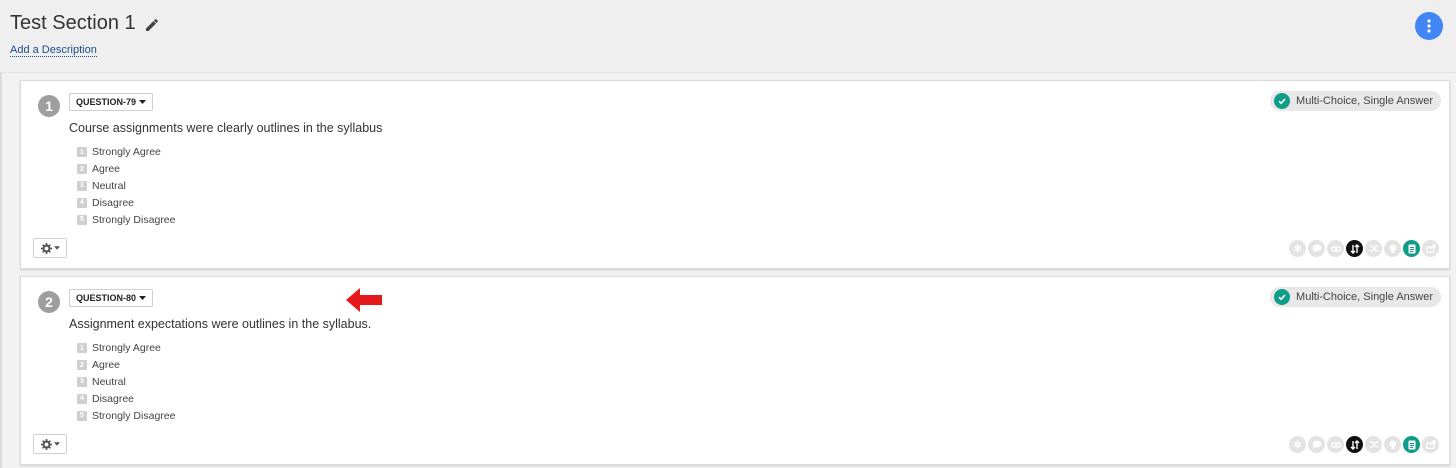 The image size is (1456, 468). I want to click on question-id-dropdown: QUESTION-79, so click(111, 102).